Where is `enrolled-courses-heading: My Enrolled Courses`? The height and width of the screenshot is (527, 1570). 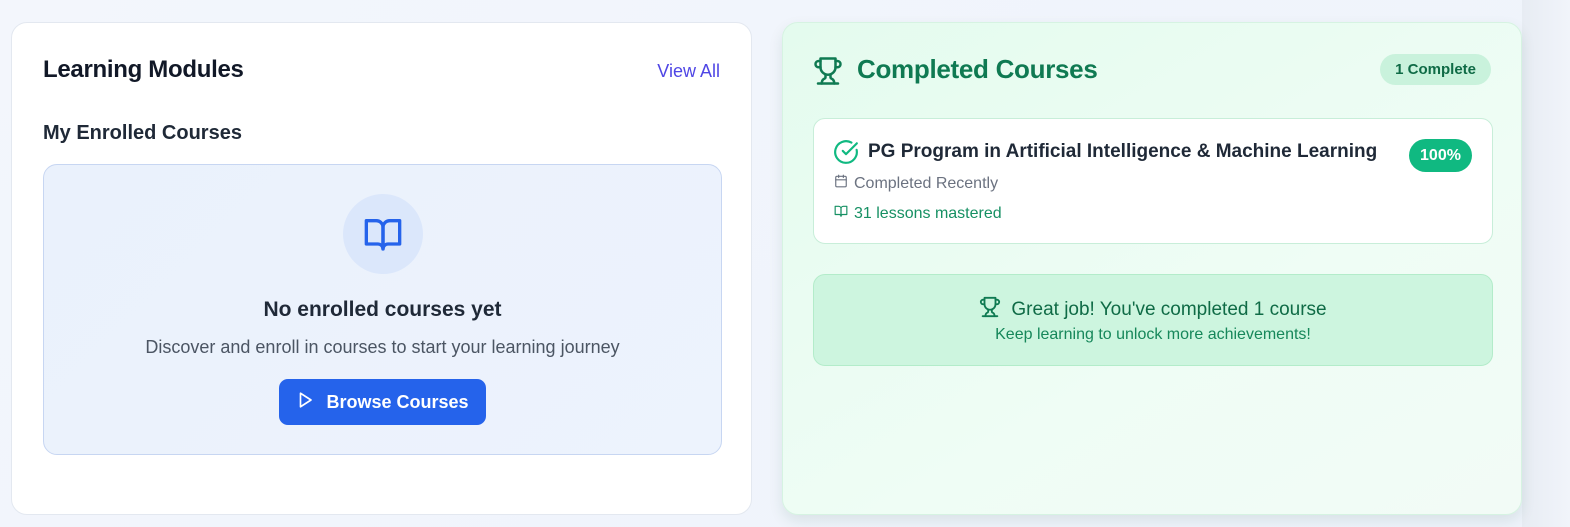
enrolled-courses-heading: My Enrolled Courses is located at coordinates (142, 133).